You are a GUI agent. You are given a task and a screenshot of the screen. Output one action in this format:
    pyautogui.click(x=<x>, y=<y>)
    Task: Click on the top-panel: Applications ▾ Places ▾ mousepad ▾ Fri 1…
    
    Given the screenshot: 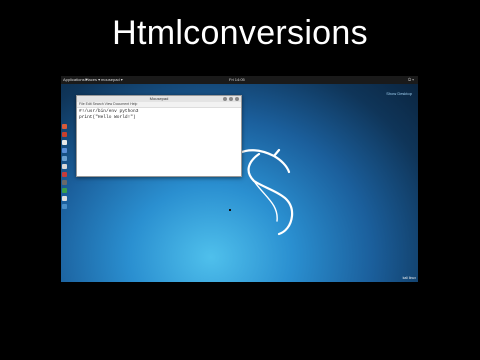 What is the action you would take?
    pyautogui.click(x=239, y=80)
    